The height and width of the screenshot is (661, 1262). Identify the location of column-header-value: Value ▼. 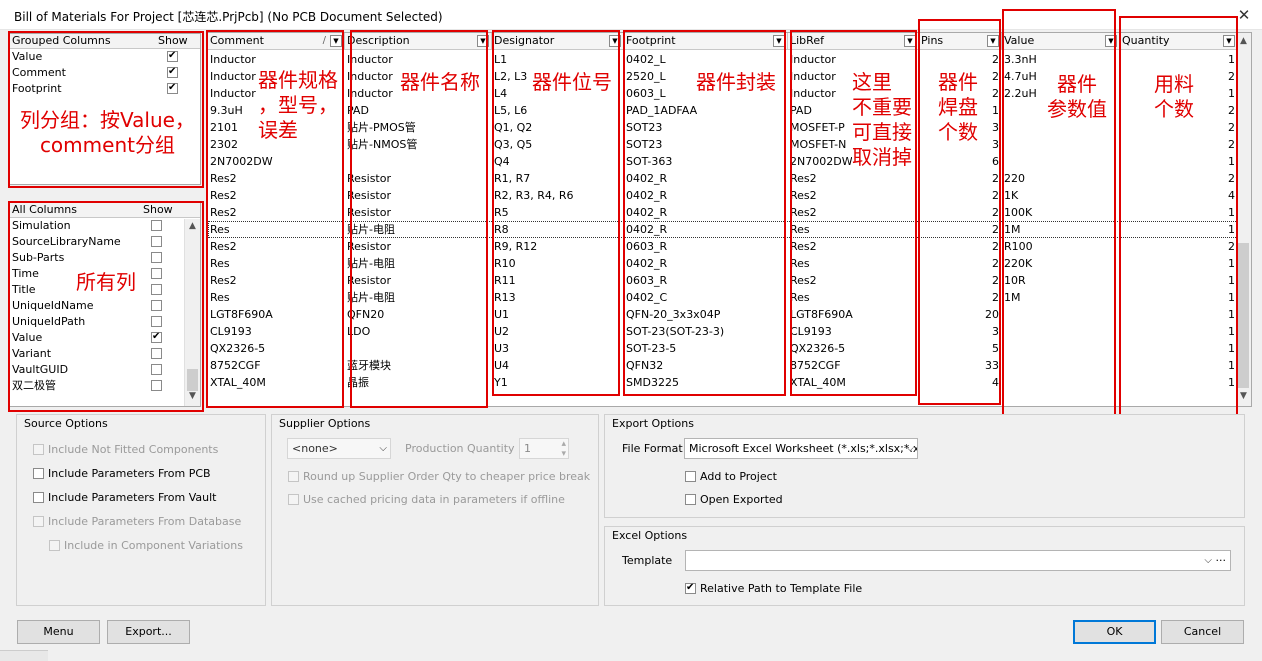
(1061, 41).